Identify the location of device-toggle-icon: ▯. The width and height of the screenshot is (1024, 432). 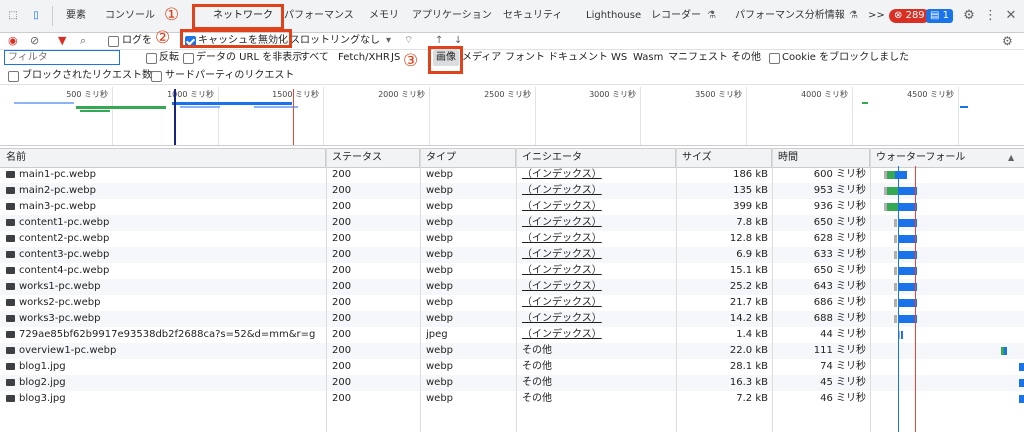
(36, 16).